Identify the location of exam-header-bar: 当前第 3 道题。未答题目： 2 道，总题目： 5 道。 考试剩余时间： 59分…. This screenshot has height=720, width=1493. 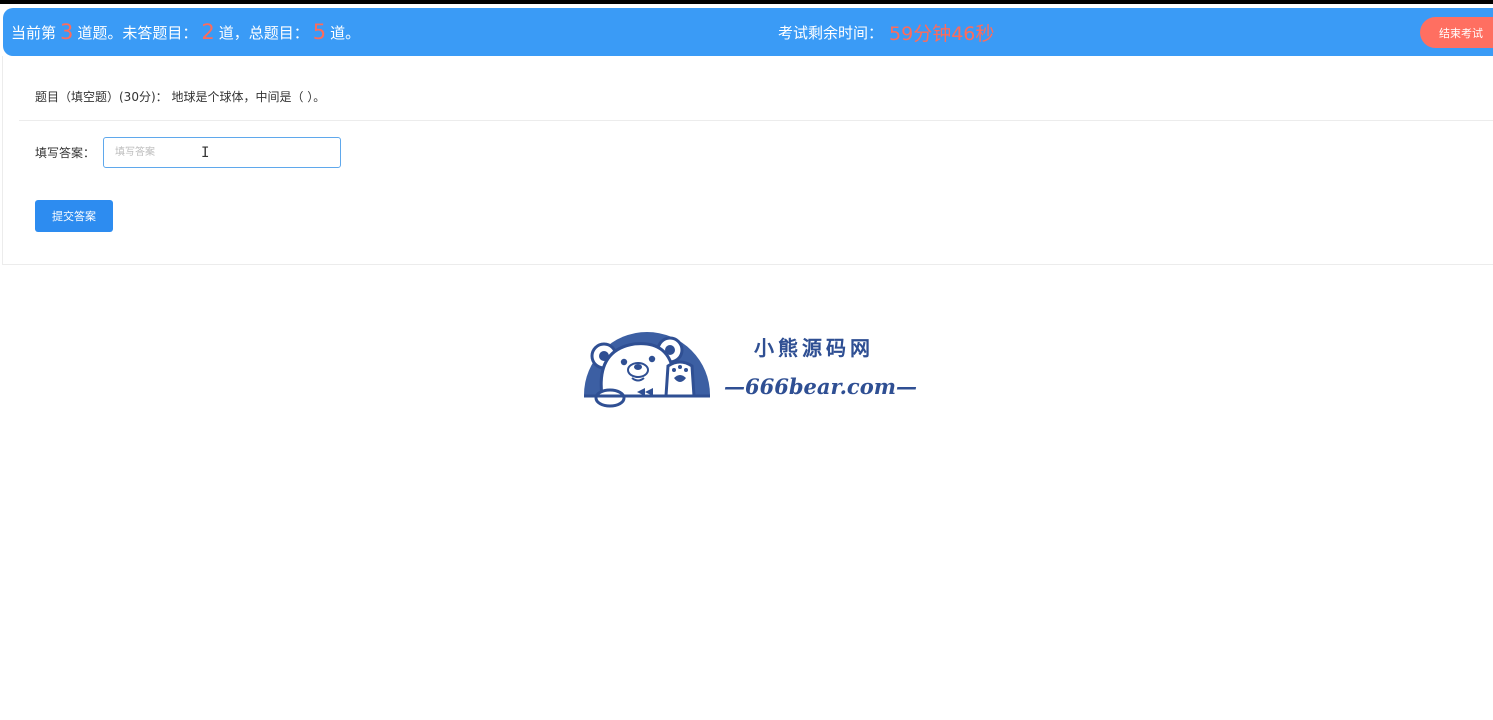
(748, 32).